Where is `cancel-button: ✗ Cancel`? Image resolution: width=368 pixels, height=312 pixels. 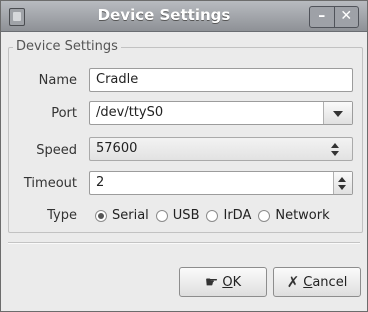 cancel-button: ✗ Cancel is located at coordinates (317, 282).